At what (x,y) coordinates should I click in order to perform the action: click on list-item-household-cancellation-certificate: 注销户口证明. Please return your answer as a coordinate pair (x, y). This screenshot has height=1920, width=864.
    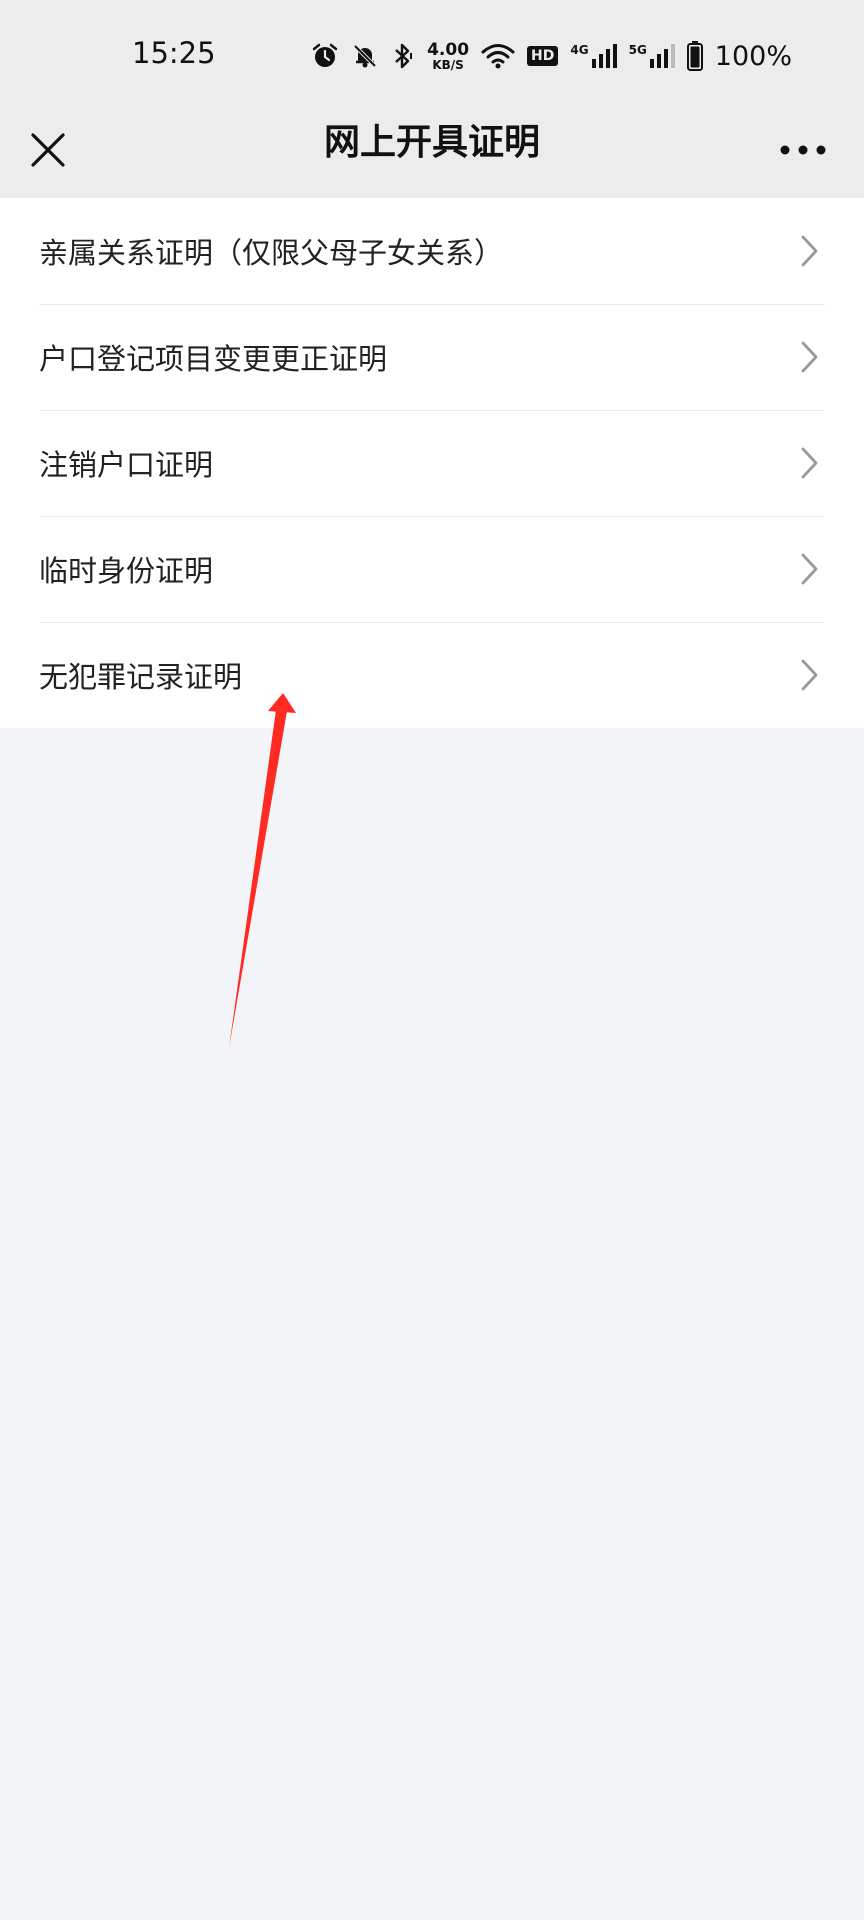
    Looking at the image, I should click on (432, 463).